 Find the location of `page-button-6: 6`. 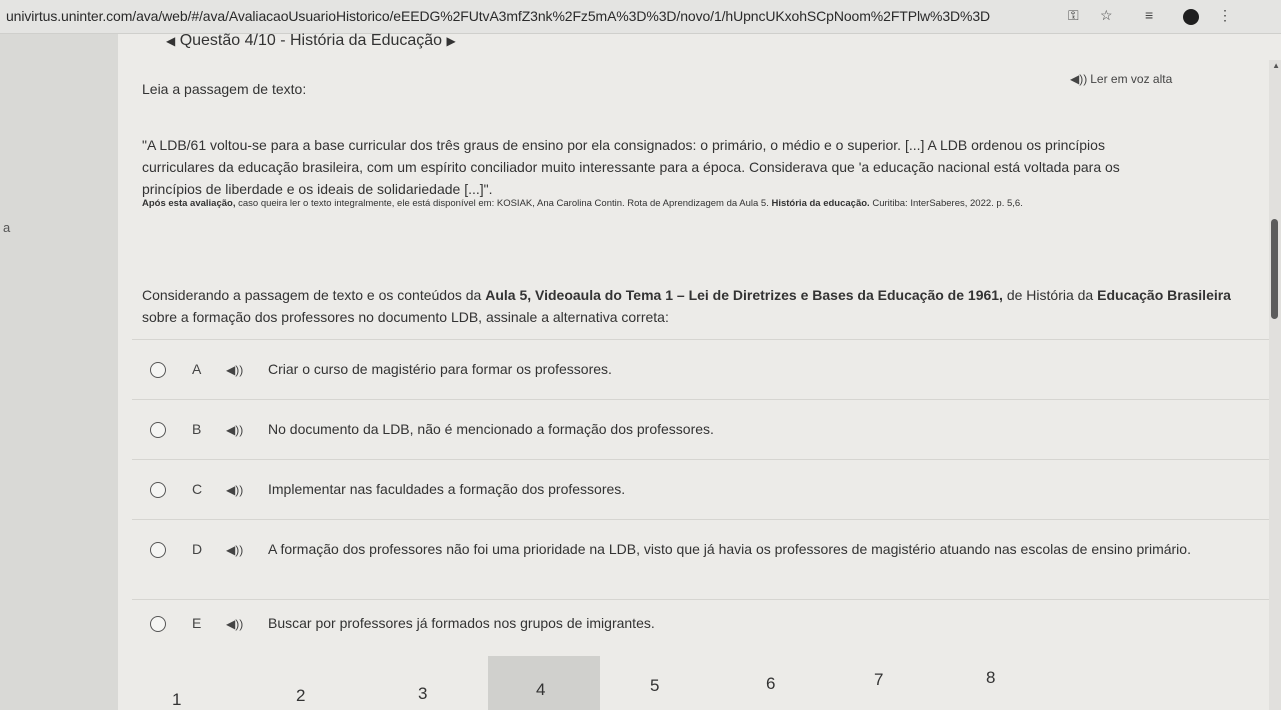

page-button-6: 6 is located at coordinates (766, 683).